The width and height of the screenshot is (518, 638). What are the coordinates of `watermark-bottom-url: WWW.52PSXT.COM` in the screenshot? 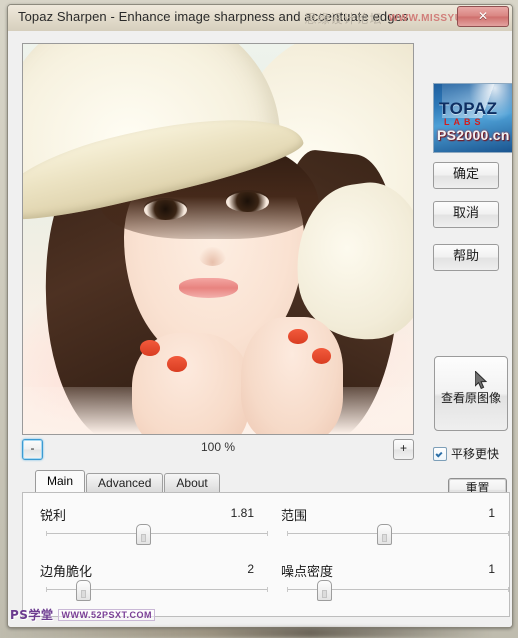 It's located at (106, 614).